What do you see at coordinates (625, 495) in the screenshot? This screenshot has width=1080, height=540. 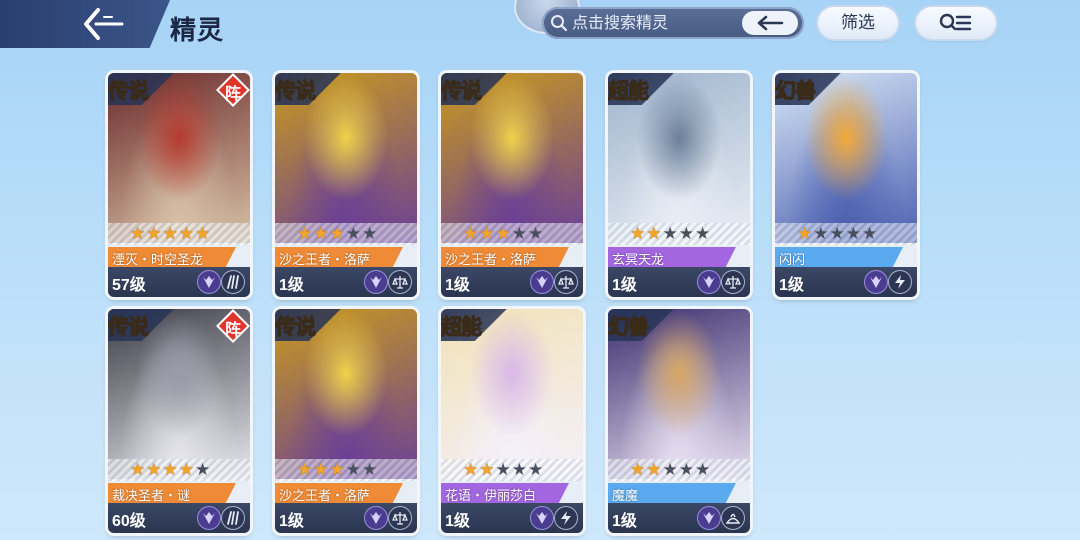 I see `spirit-name: 魔魔` at bounding box center [625, 495].